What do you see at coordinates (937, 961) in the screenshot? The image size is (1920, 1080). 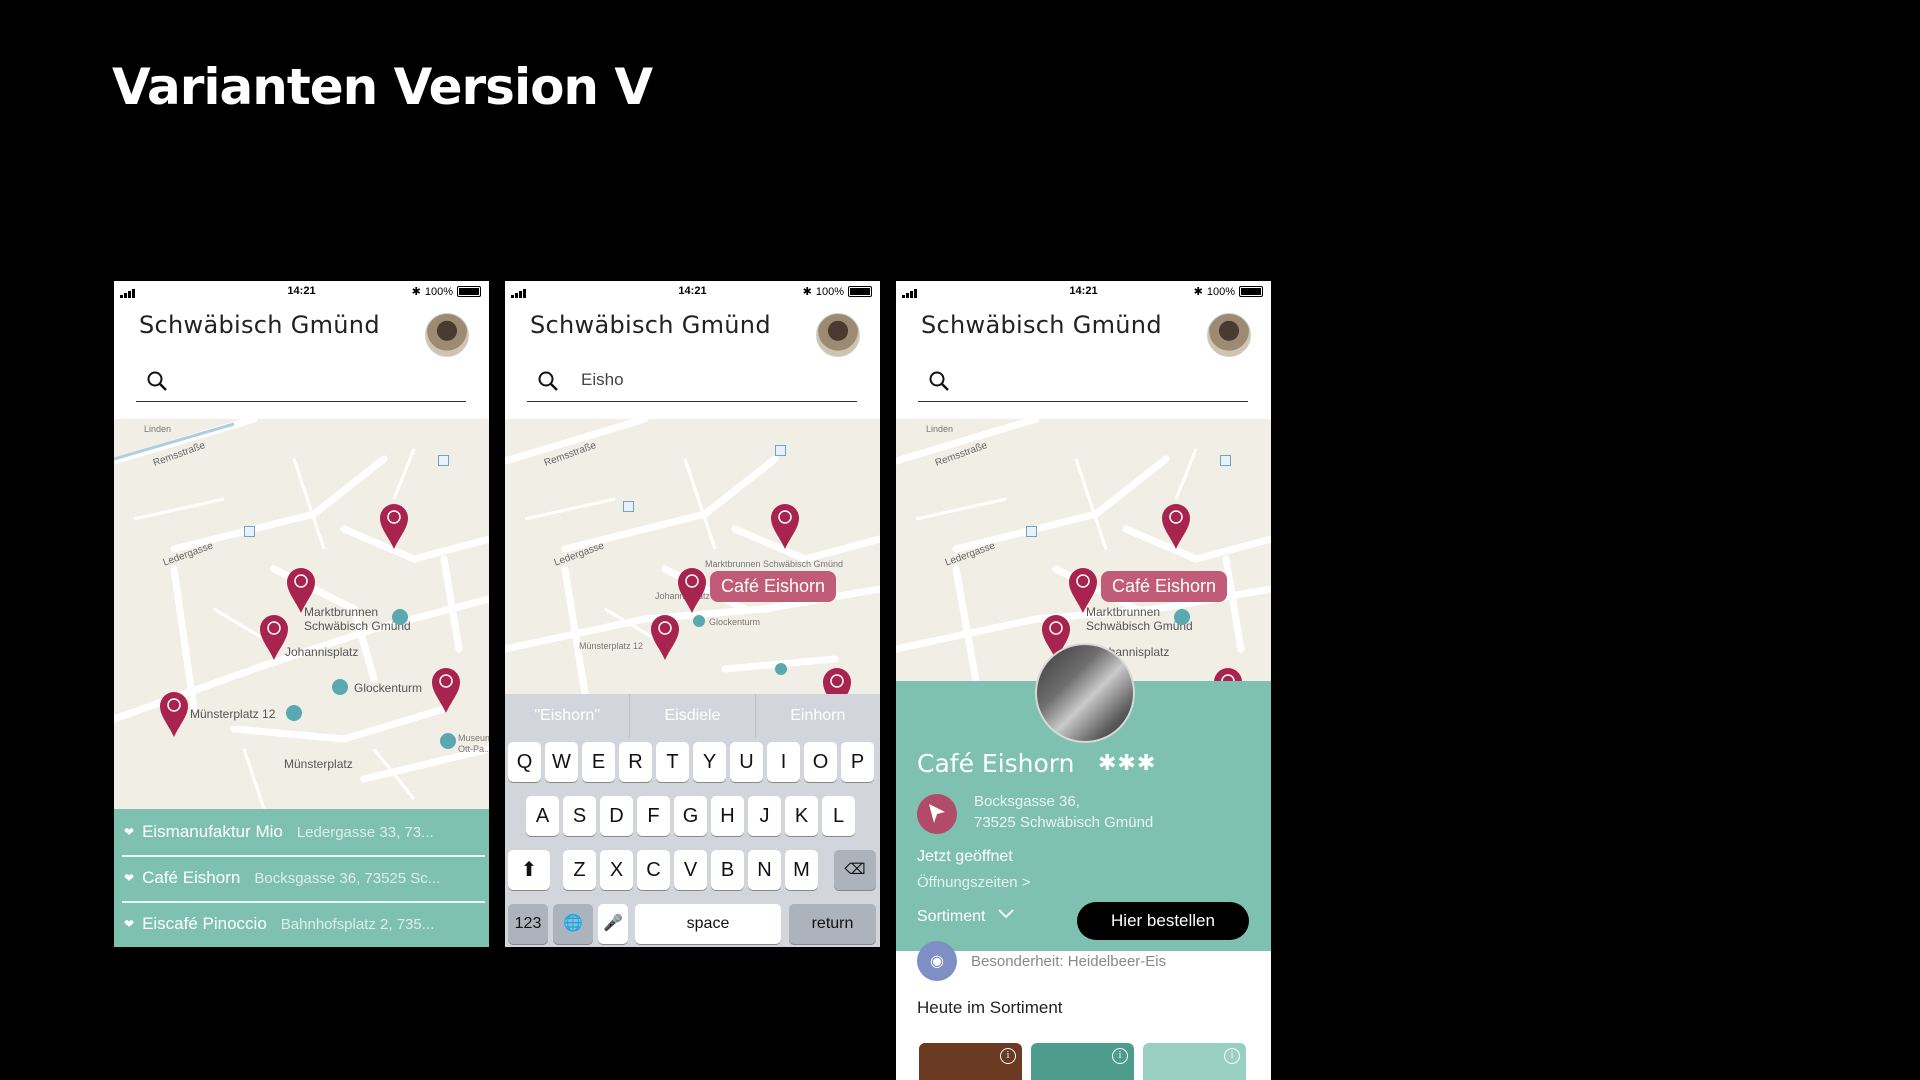 I see `ice-cream-icon: ◉` at bounding box center [937, 961].